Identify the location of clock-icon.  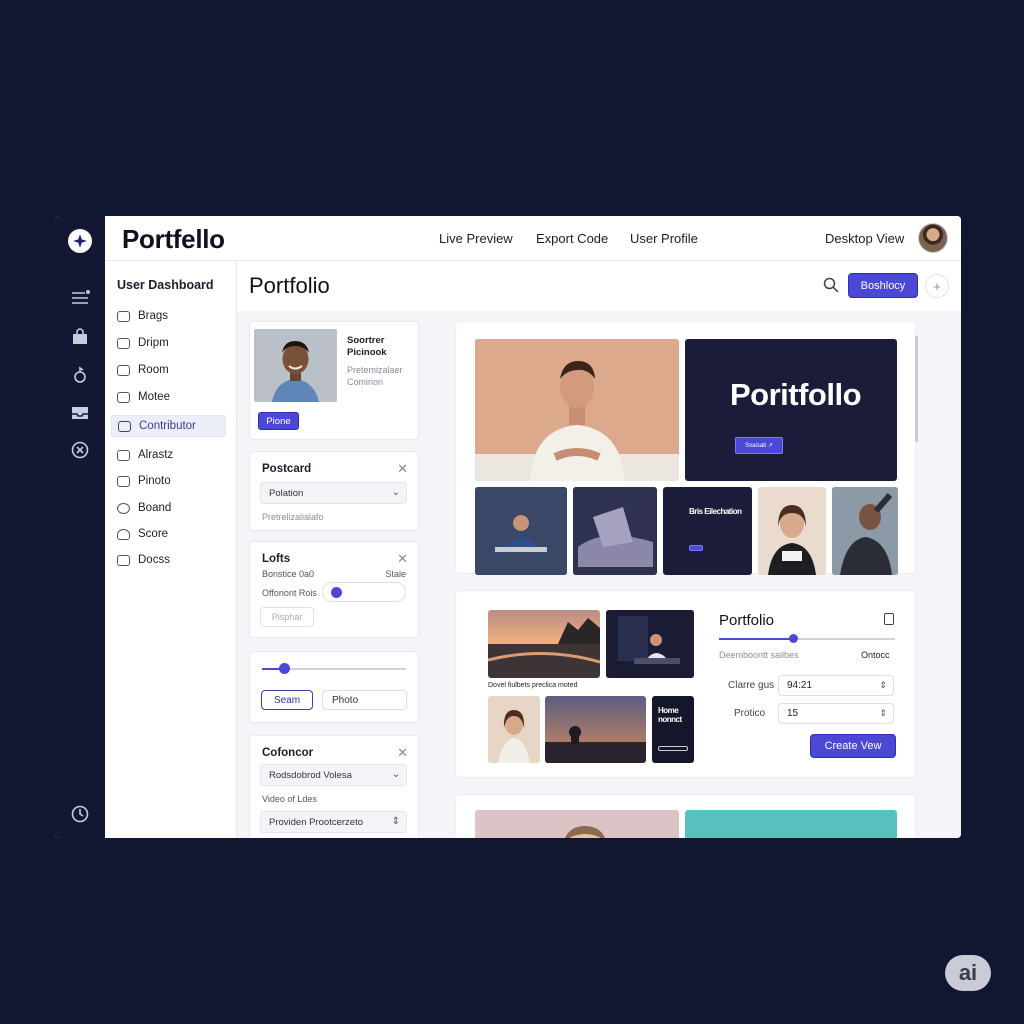
(80, 814).